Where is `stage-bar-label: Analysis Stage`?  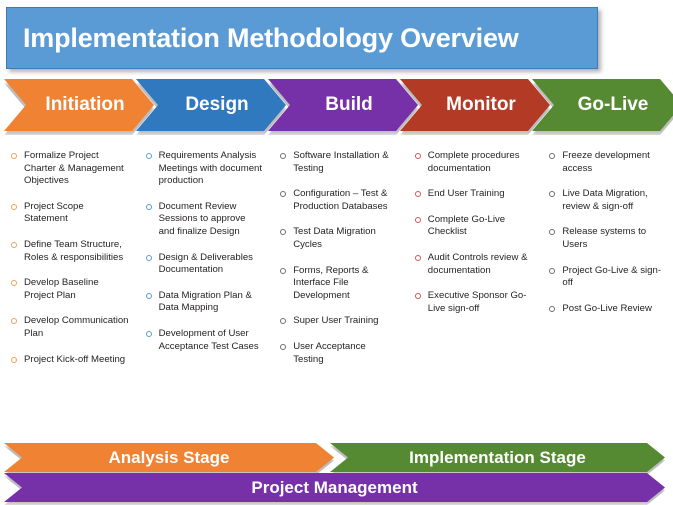
stage-bar-label: Analysis Stage is located at coordinates (169, 457).